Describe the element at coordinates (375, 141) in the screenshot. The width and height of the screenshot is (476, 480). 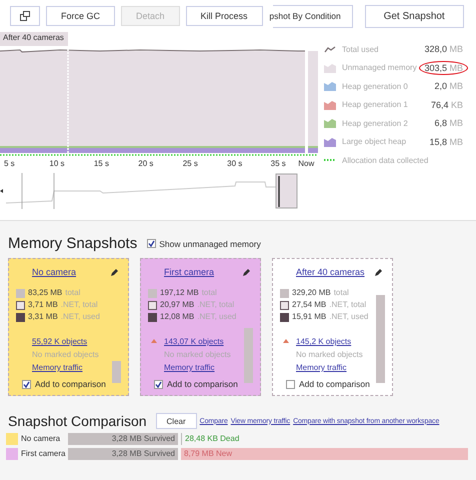
I see `legend-label: Large object heap` at that location.